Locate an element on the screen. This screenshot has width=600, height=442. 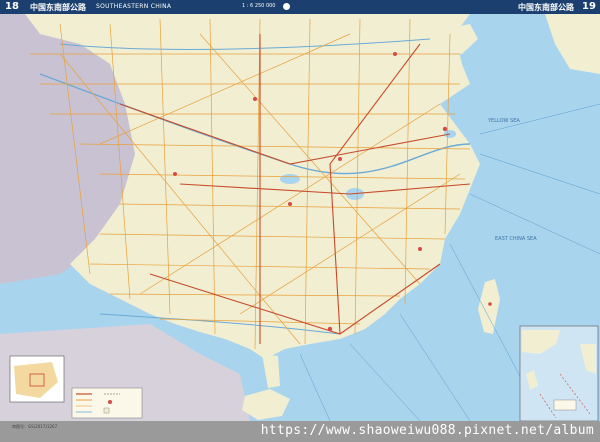
left-page-number: 18 is located at coordinates (12, 6).